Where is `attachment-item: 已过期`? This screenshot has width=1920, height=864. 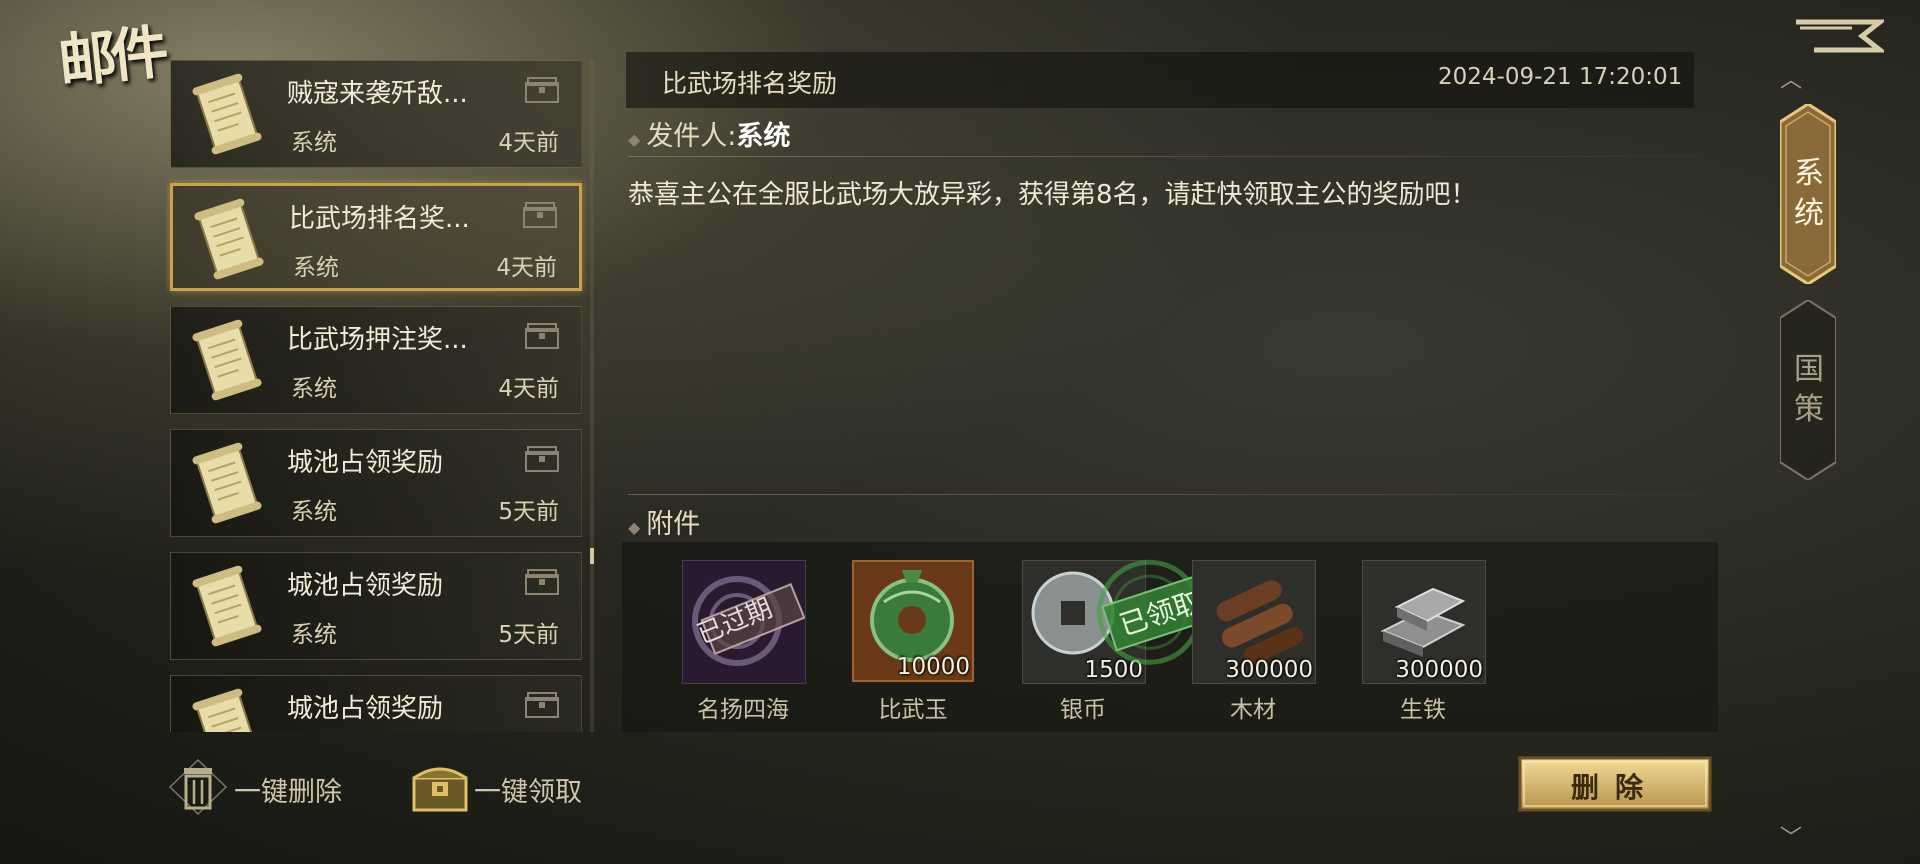 attachment-item: 已过期 is located at coordinates (744, 622).